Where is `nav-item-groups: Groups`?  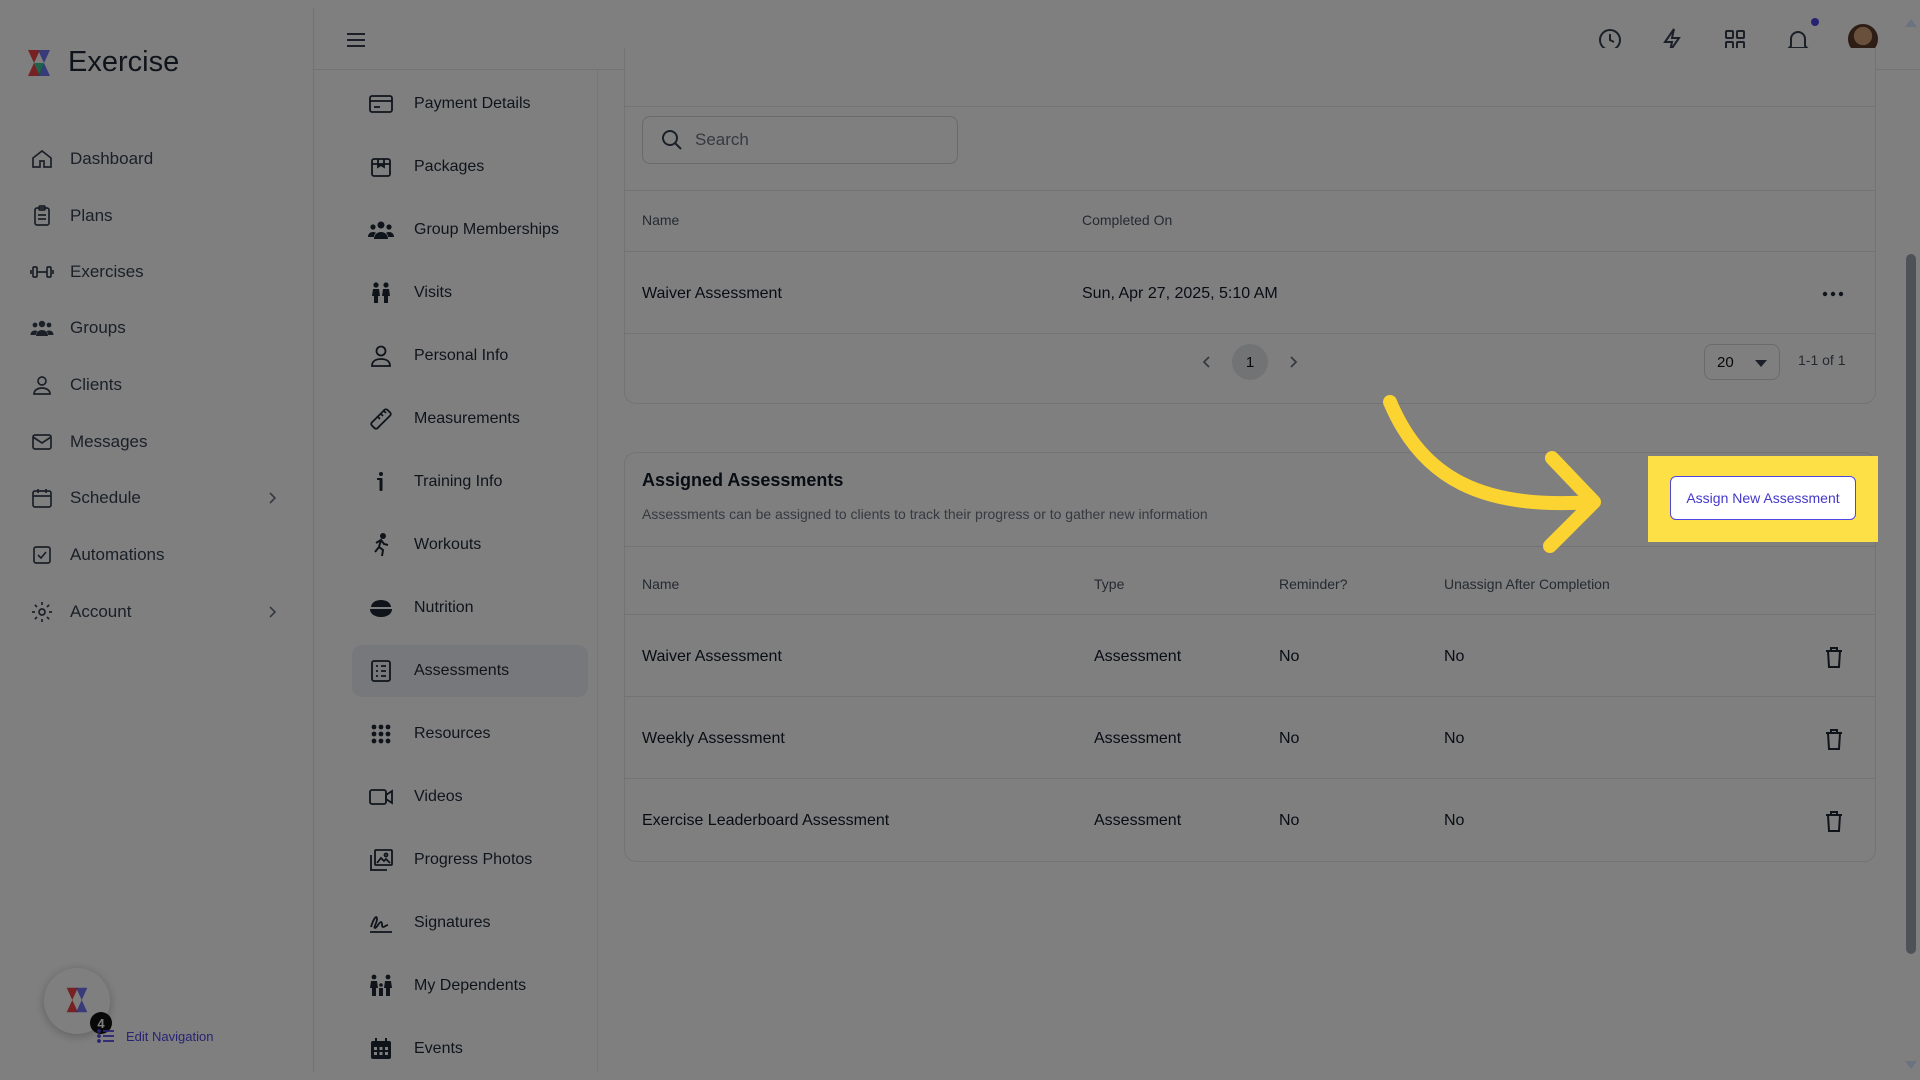 nav-item-groups: Groups is located at coordinates (155, 328).